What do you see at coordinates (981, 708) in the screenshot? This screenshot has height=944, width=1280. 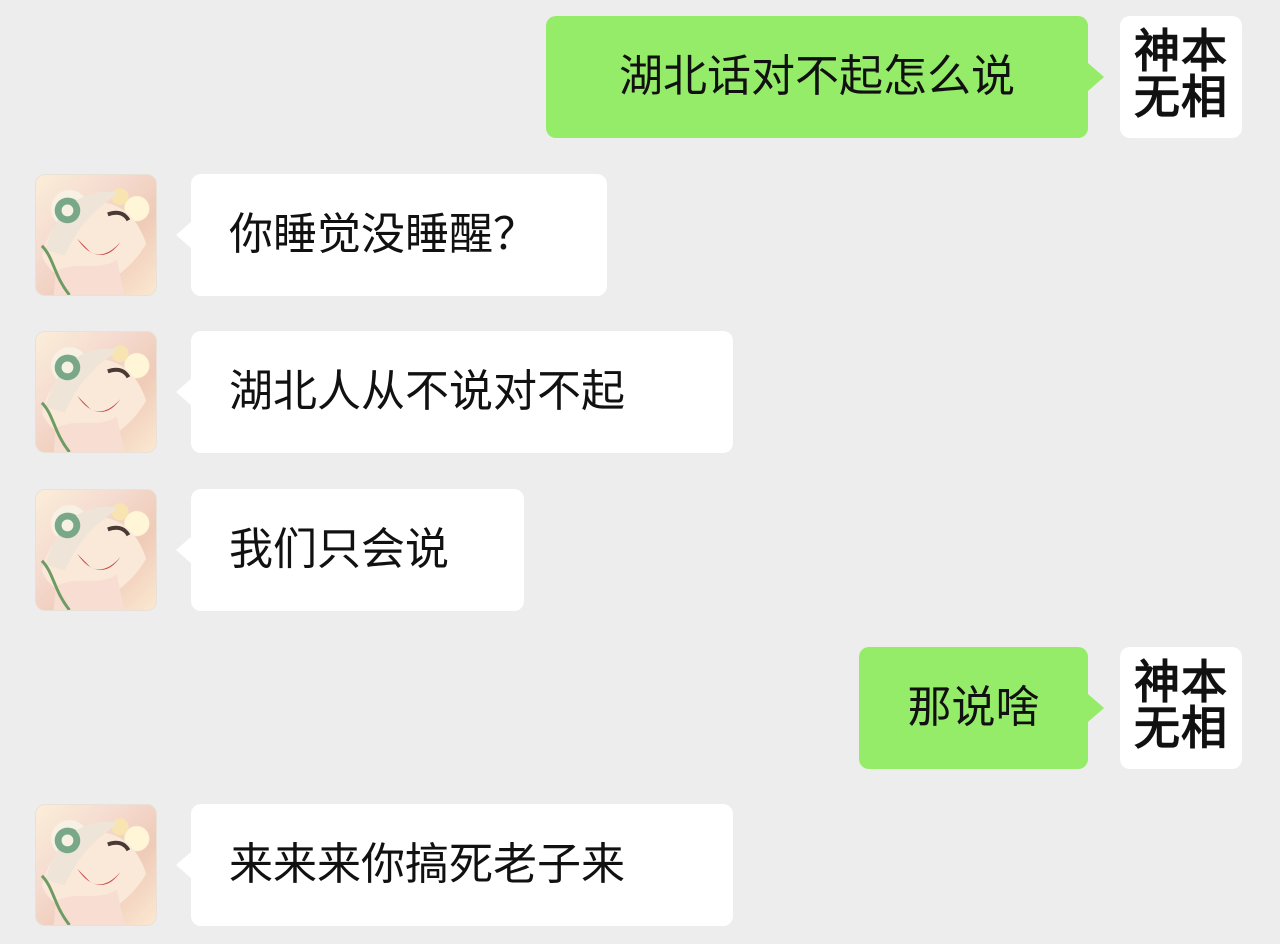 I see `outgoing-message-bubble: 那说啥` at bounding box center [981, 708].